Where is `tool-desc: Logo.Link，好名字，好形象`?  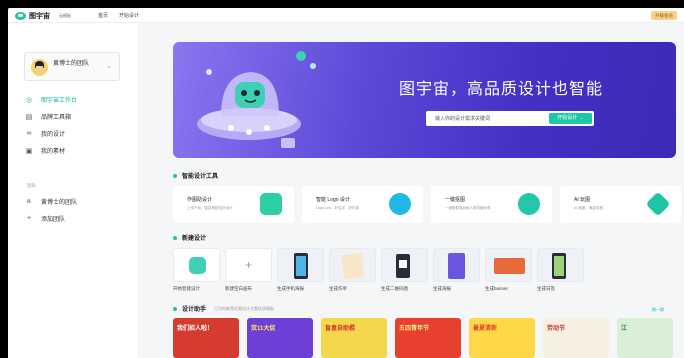
tool-desc: Logo.Link，好名字，好形象 is located at coordinates (338, 208).